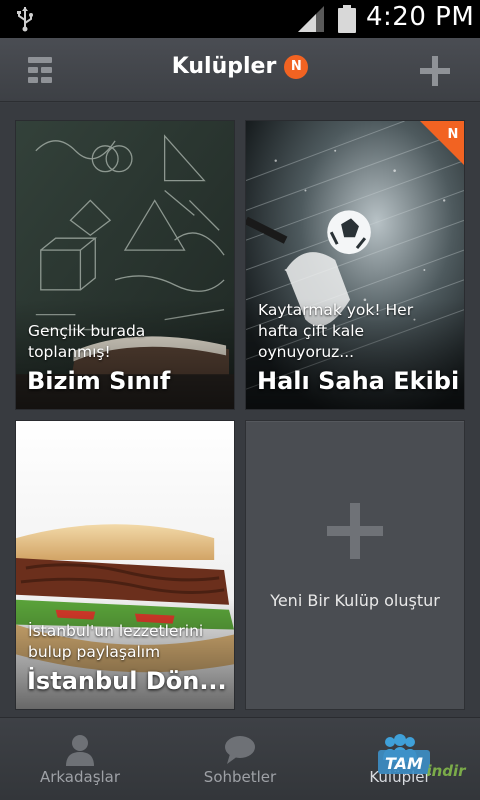  Describe the element at coordinates (99, 381) in the screenshot. I see `club-name: Bizim Sınıf` at that location.